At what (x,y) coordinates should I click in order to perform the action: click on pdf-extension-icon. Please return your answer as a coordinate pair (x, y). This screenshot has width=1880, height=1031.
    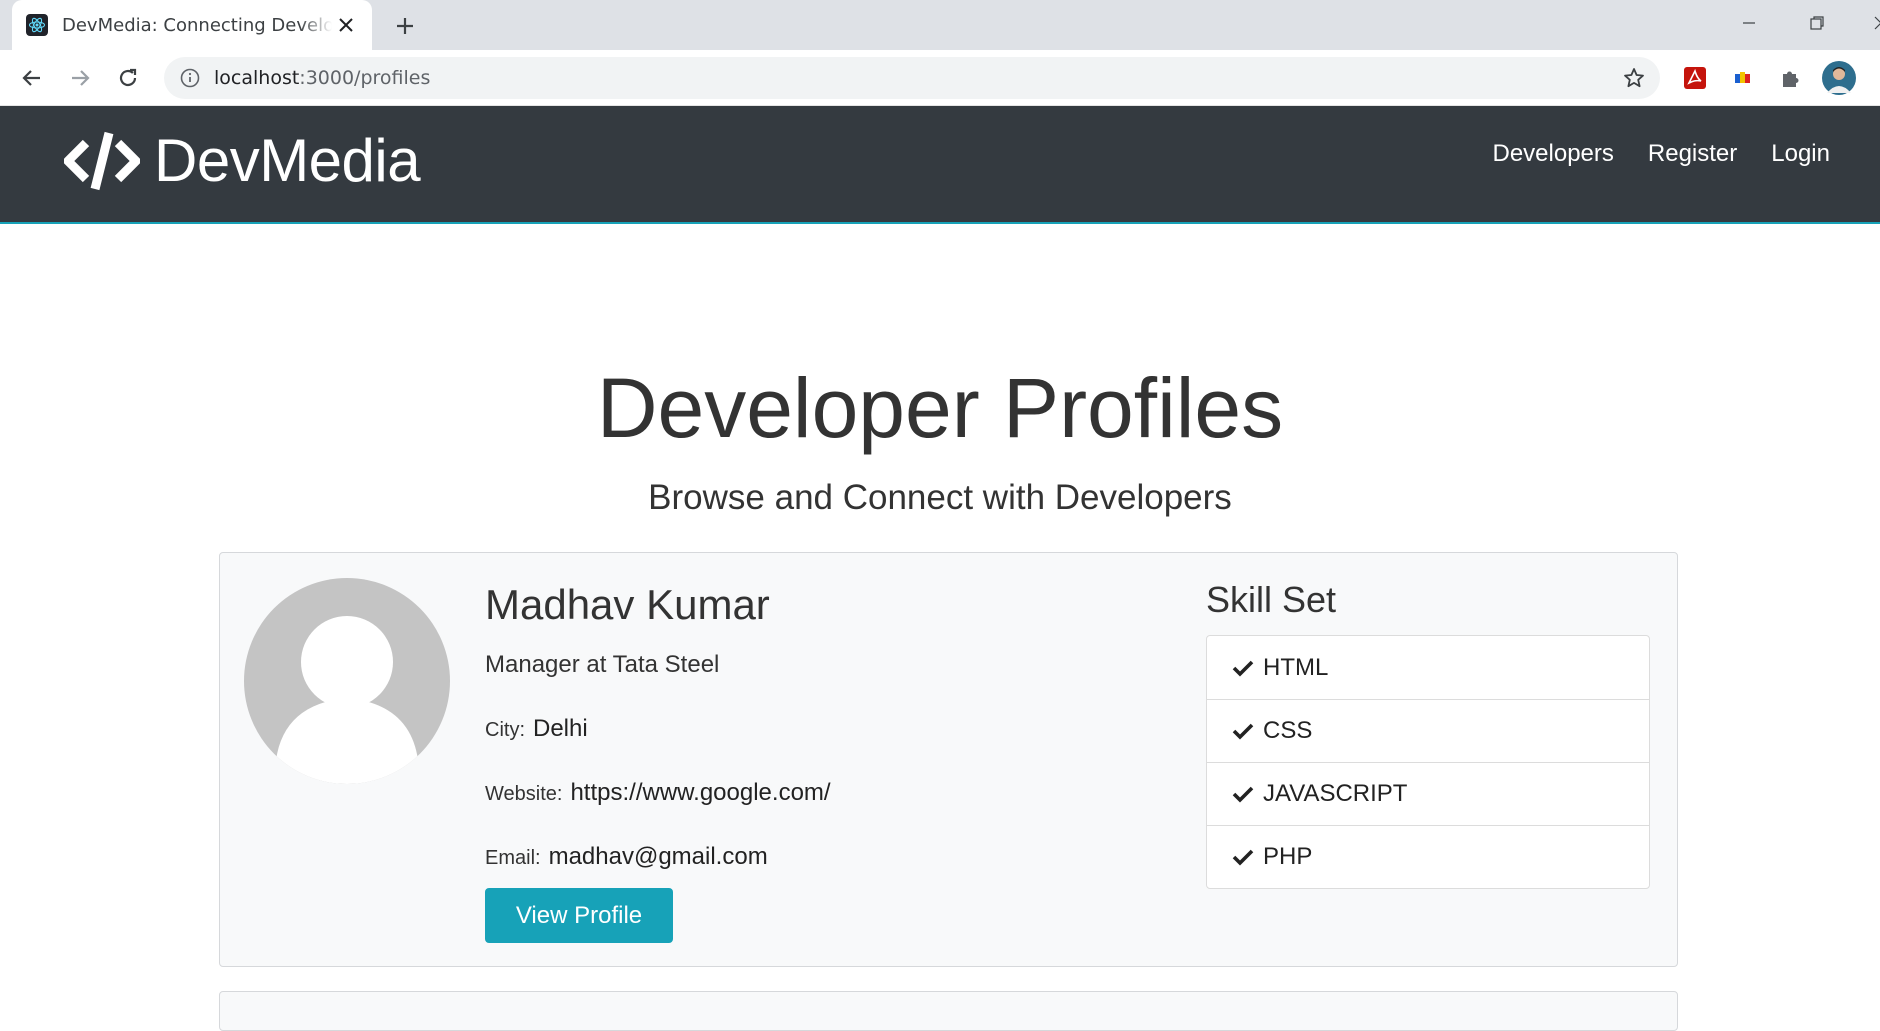
    Looking at the image, I should click on (1695, 78).